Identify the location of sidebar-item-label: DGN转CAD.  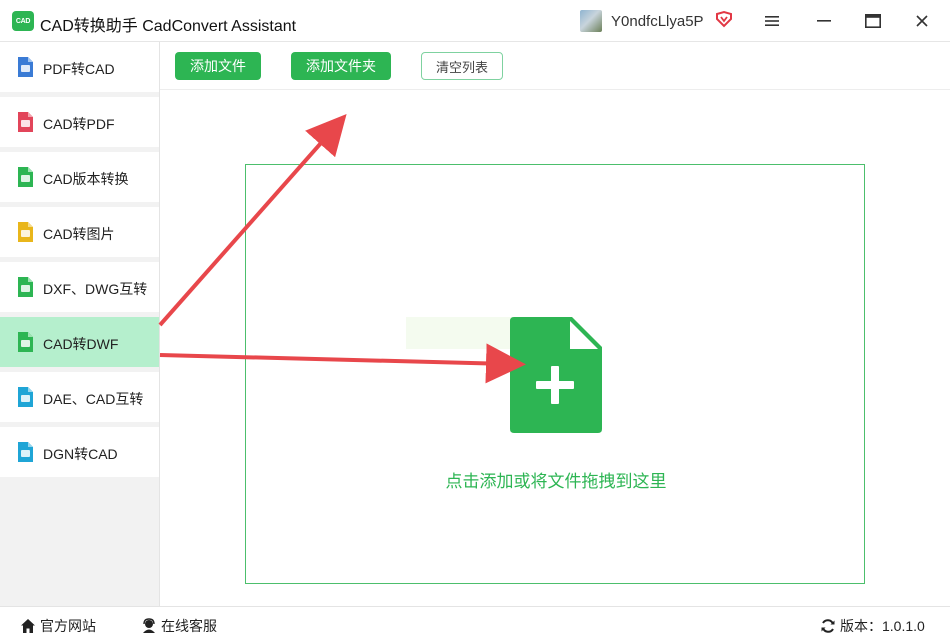
(80, 454).